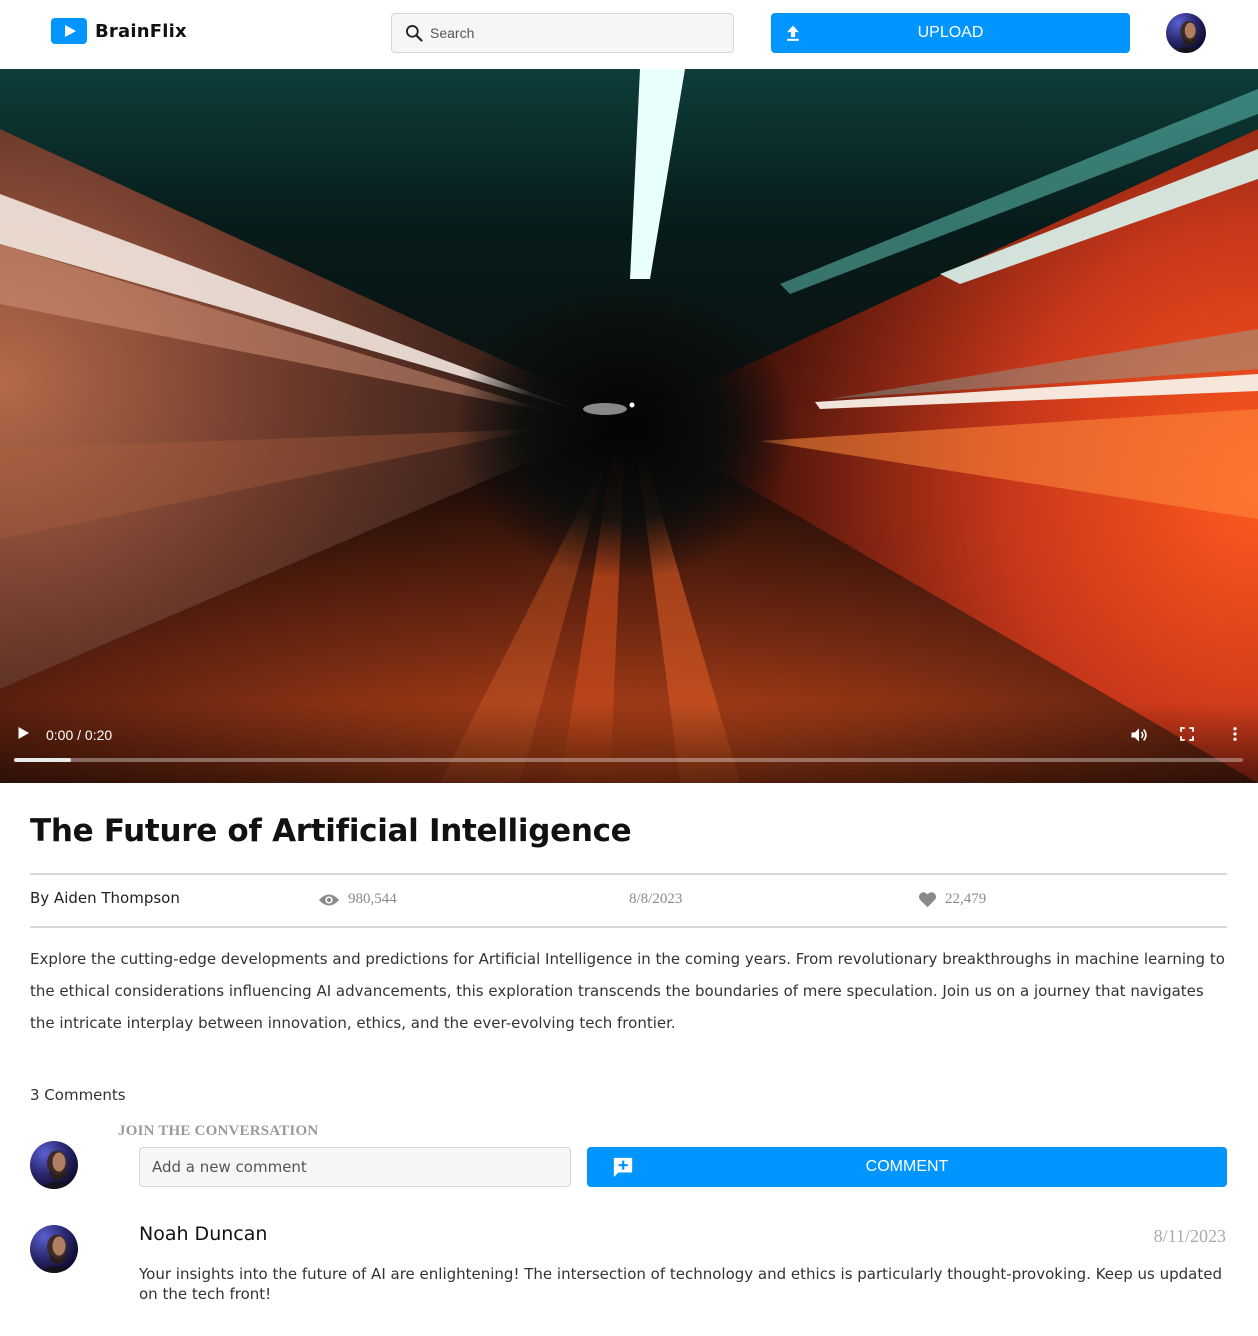 The width and height of the screenshot is (1258, 1336). What do you see at coordinates (79, 735) in the screenshot?
I see `time-display: 0:00 / 0:20` at bounding box center [79, 735].